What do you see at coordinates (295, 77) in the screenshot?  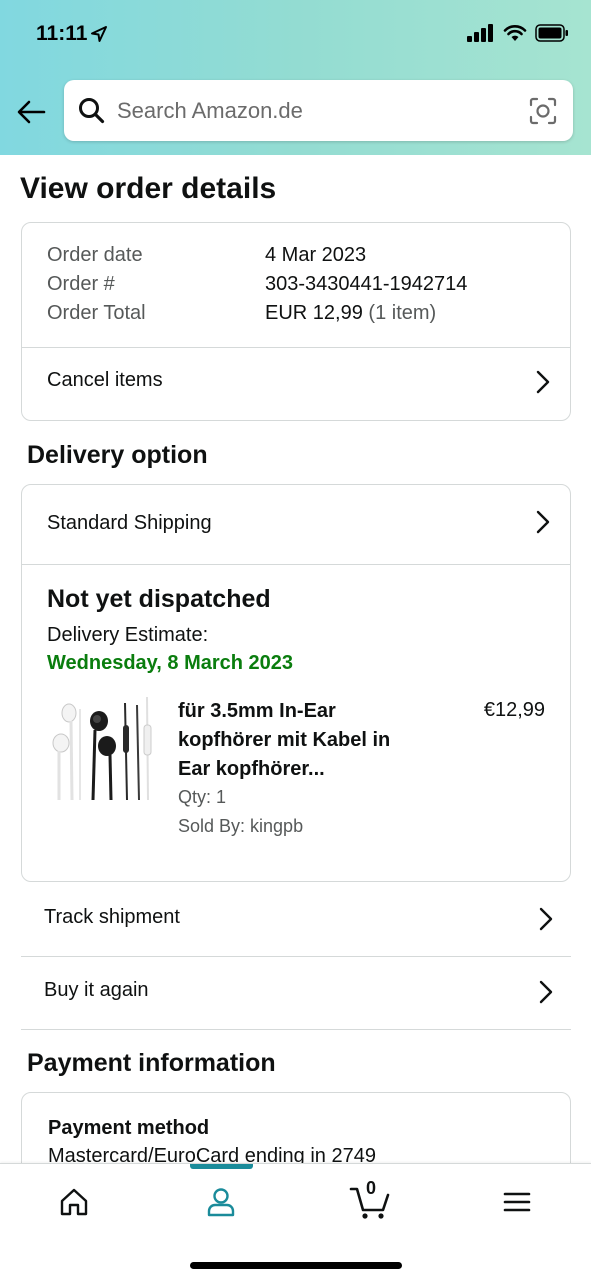 I see `app-header: 11:11` at bounding box center [295, 77].